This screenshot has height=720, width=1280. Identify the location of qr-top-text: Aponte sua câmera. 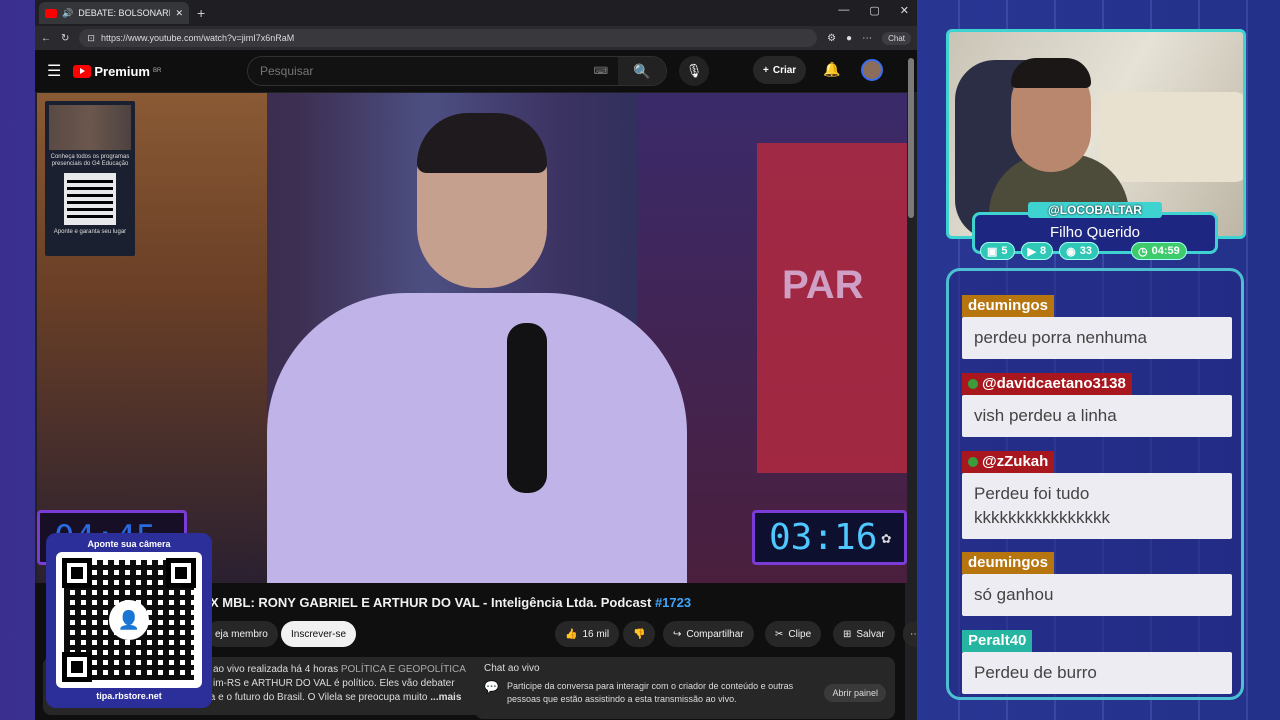
(129, 544).